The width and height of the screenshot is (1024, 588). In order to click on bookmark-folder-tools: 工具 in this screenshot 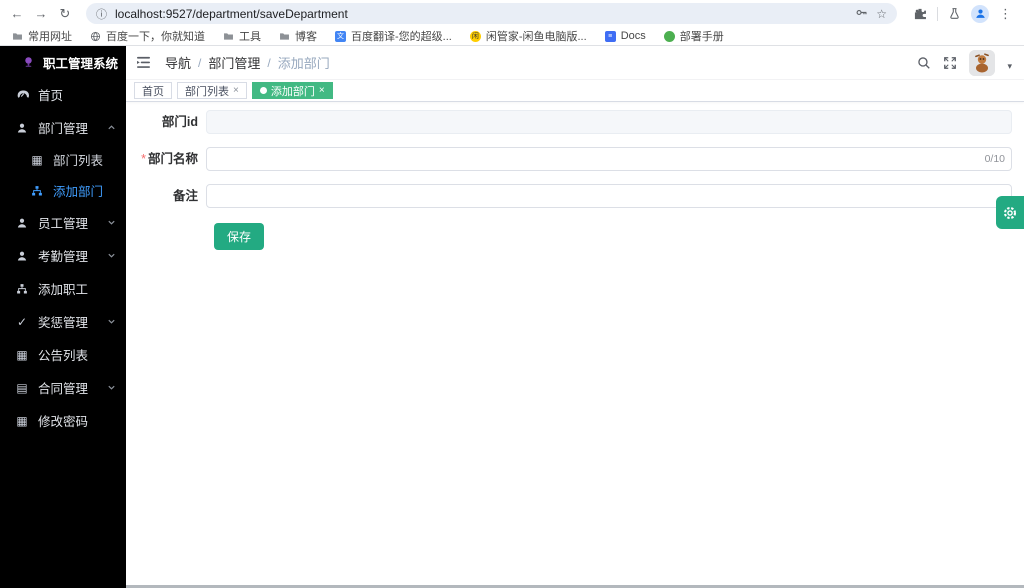, I will do `click(242, 36)`.